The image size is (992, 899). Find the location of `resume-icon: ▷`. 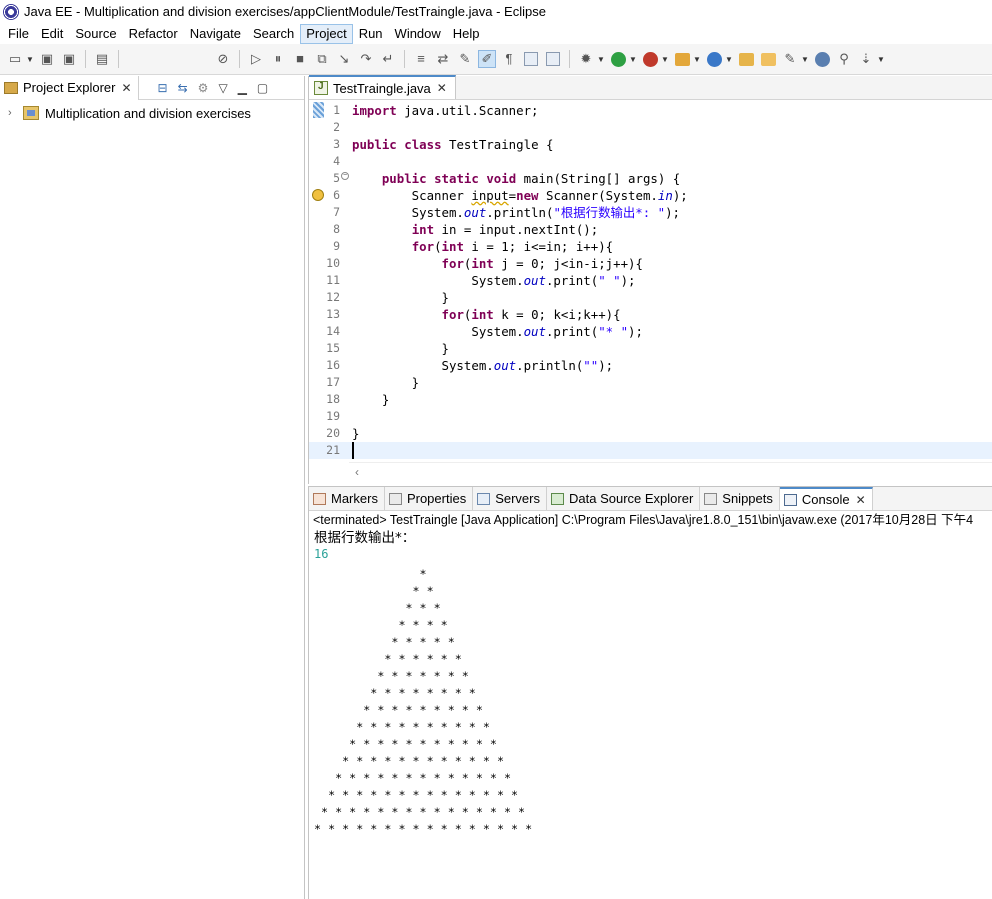

resume-icon: ▷ is located at coordinates (256, 59).